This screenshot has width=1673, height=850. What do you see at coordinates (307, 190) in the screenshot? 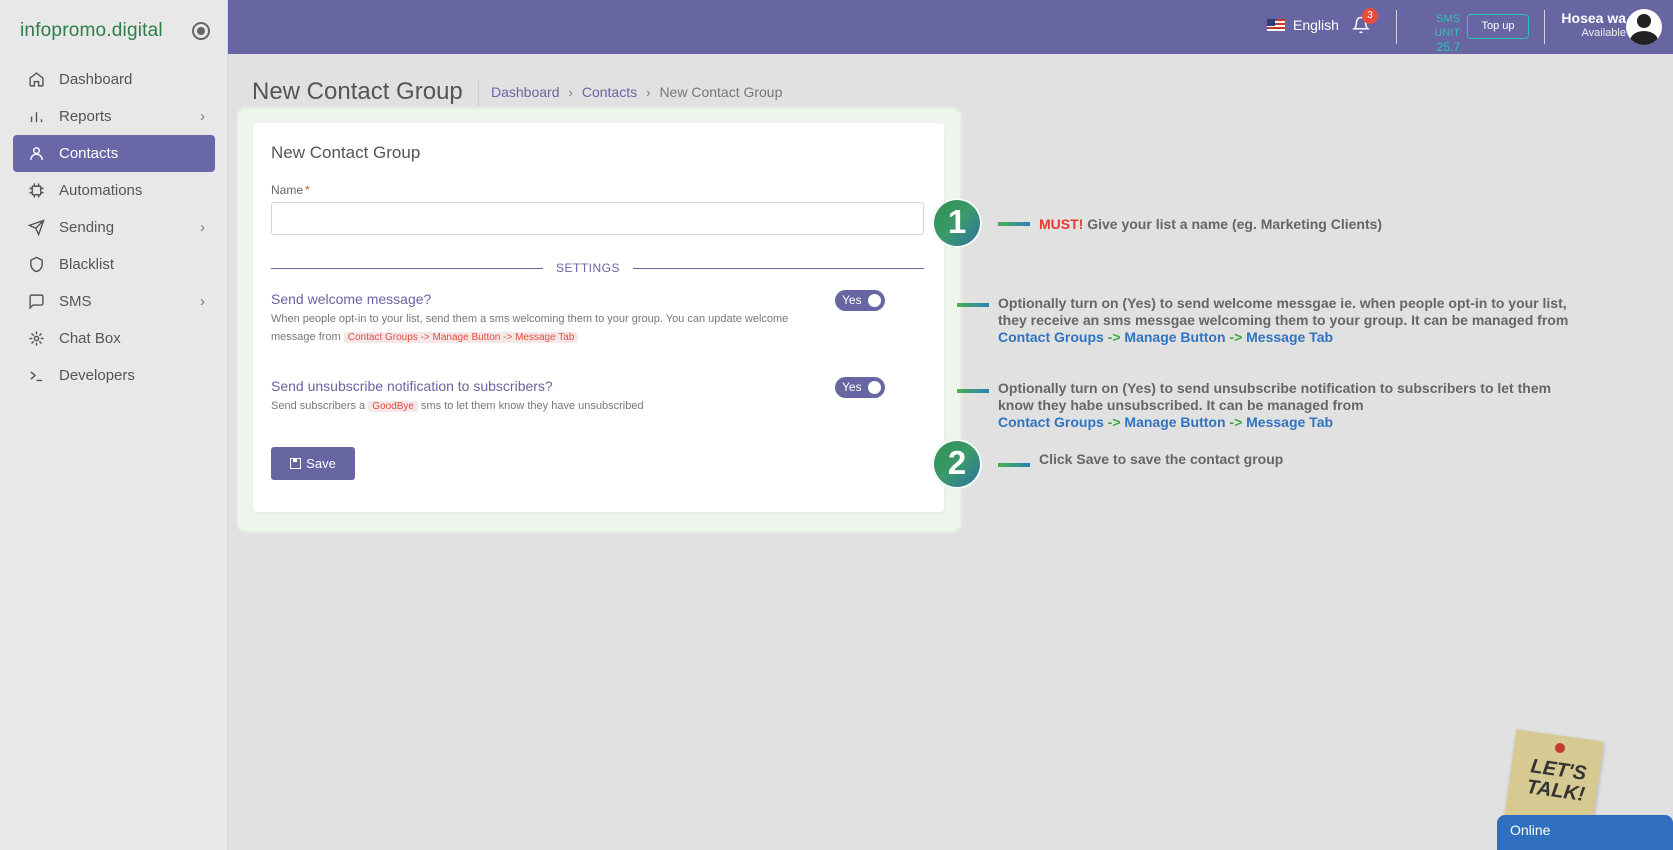
I see `required-marker: *` at bounding box center [307, 190].